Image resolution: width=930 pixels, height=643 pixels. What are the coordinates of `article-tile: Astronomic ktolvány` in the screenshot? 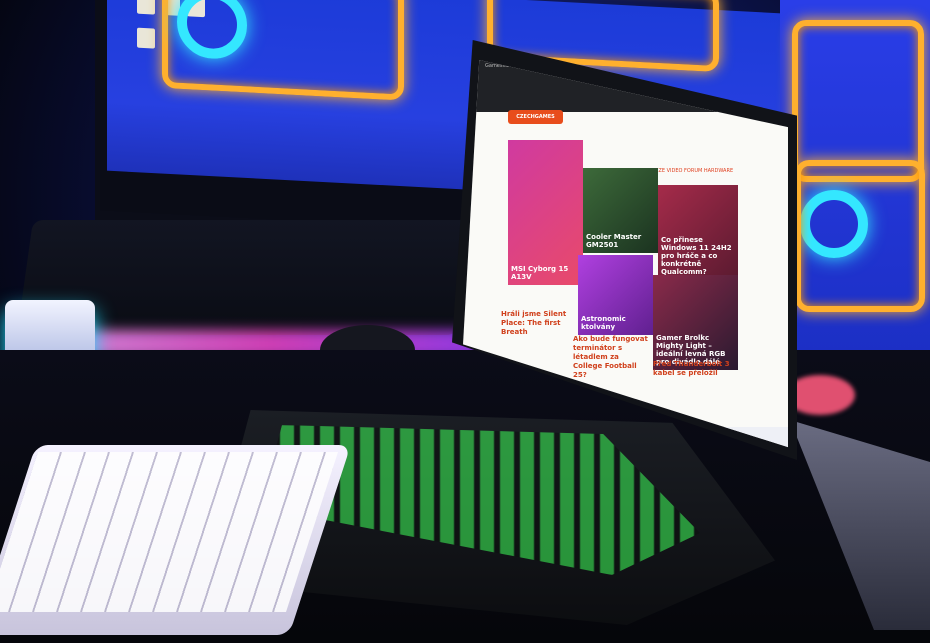 It's located at (615, 295).